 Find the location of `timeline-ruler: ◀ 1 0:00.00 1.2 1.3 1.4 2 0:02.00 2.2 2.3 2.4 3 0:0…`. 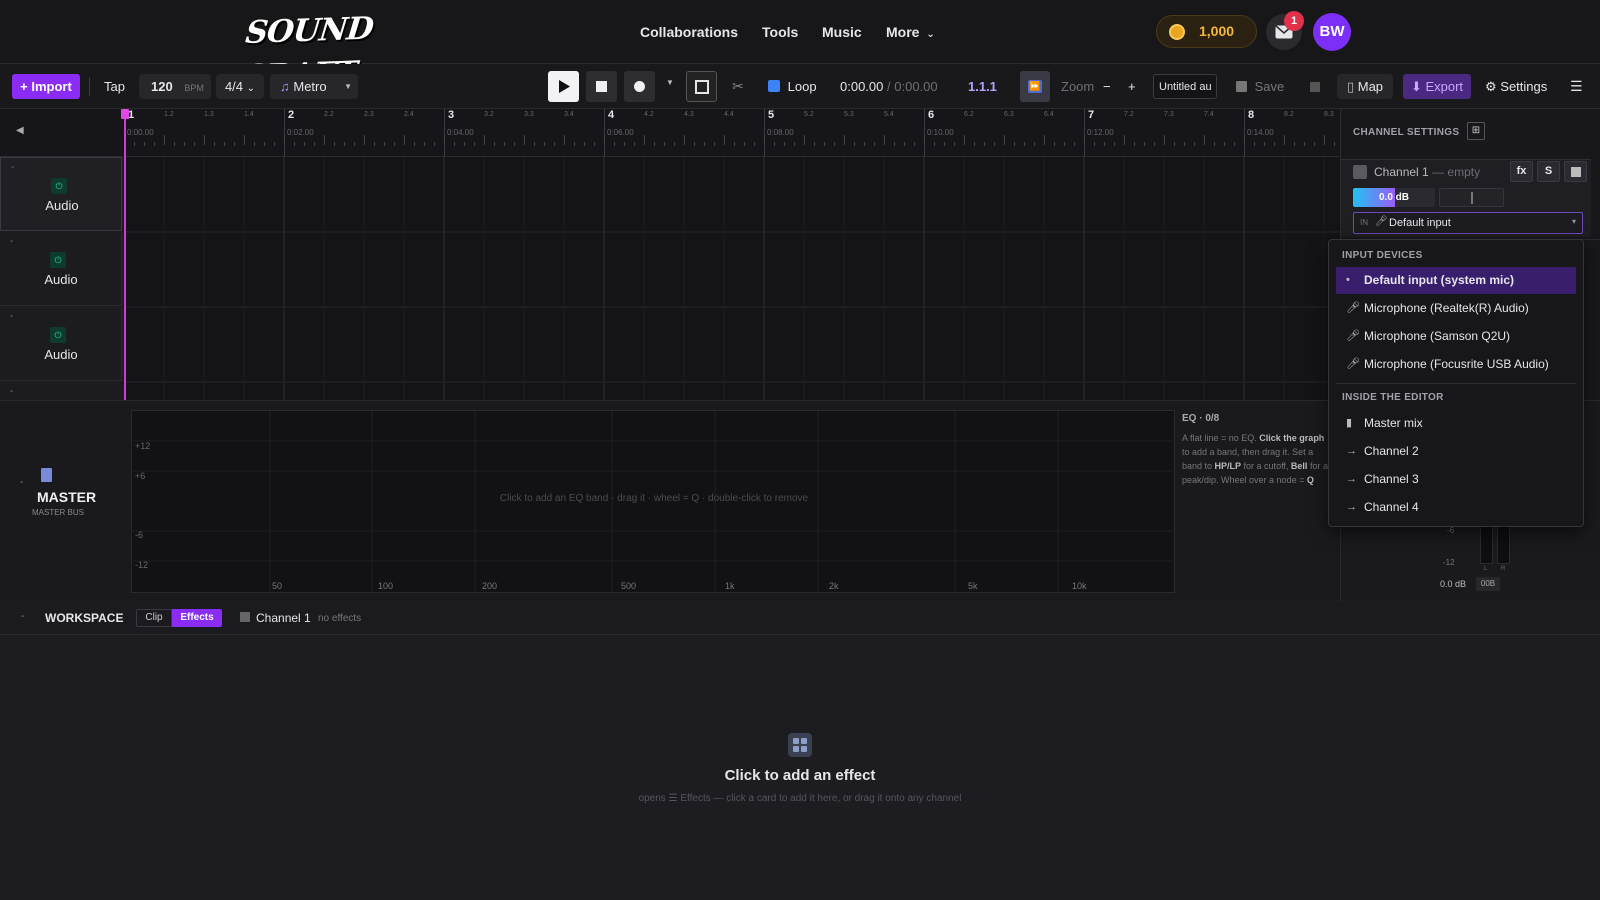

timeline-ruler: ◀ 1 0:00.00 1.2 1.3 1.4 2 0:02.00 2.2 2.3 2.4 3 0:0… is located at coordinates (697, 133).